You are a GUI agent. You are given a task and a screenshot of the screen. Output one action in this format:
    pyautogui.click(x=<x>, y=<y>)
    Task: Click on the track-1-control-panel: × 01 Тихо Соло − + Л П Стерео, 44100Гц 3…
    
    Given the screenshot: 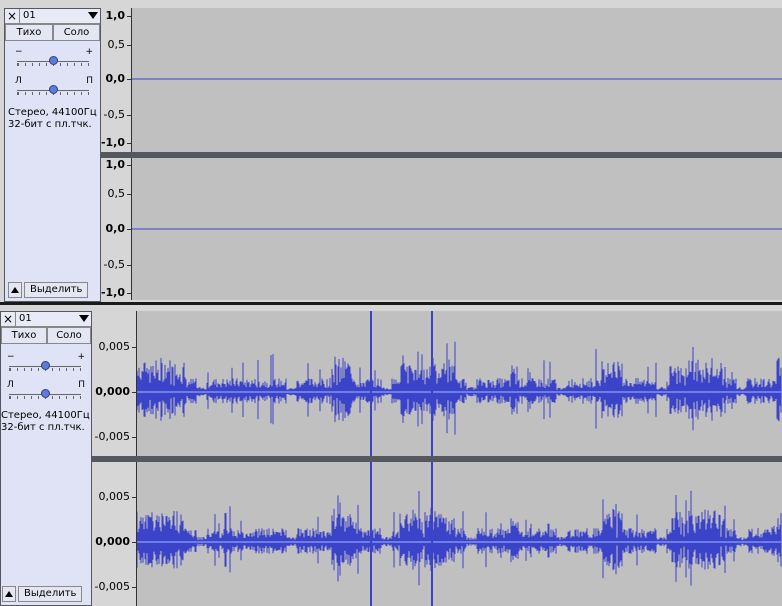 What is the action you would take?
    pyautogui.click(x=52, y=155)
    